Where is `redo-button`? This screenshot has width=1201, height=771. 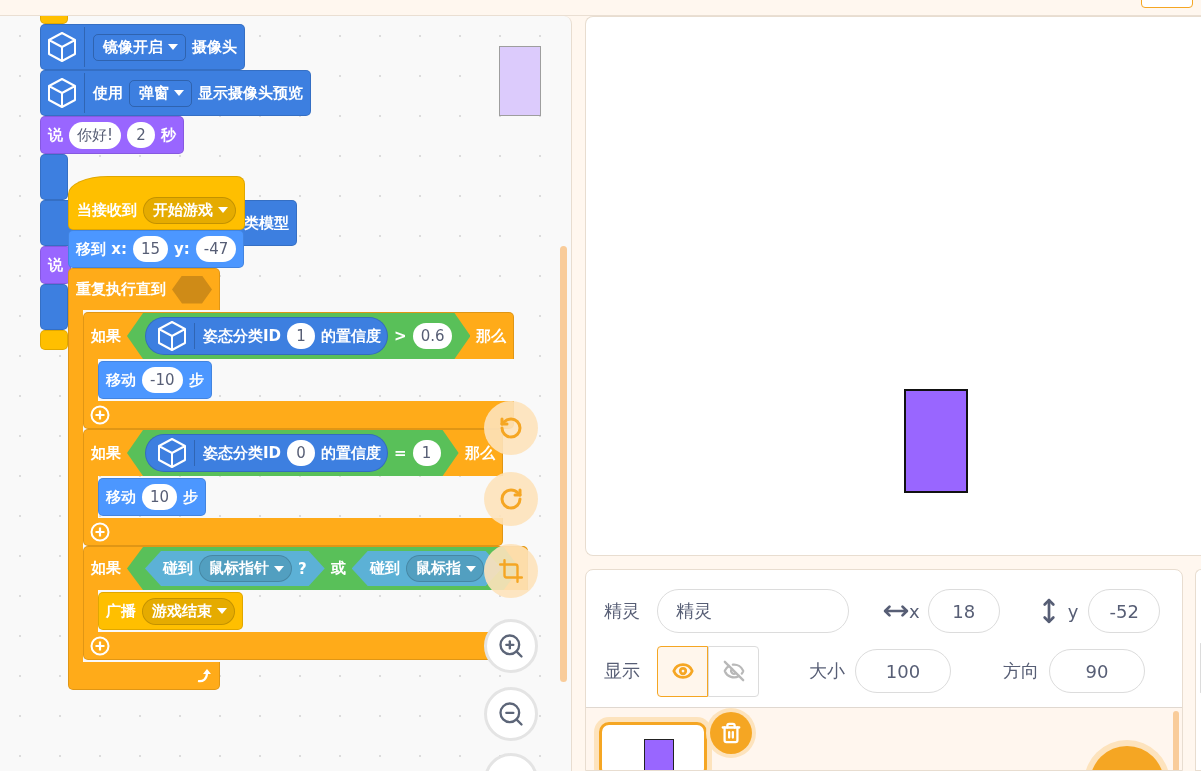
redo-button is located at coordinates (511, 499).